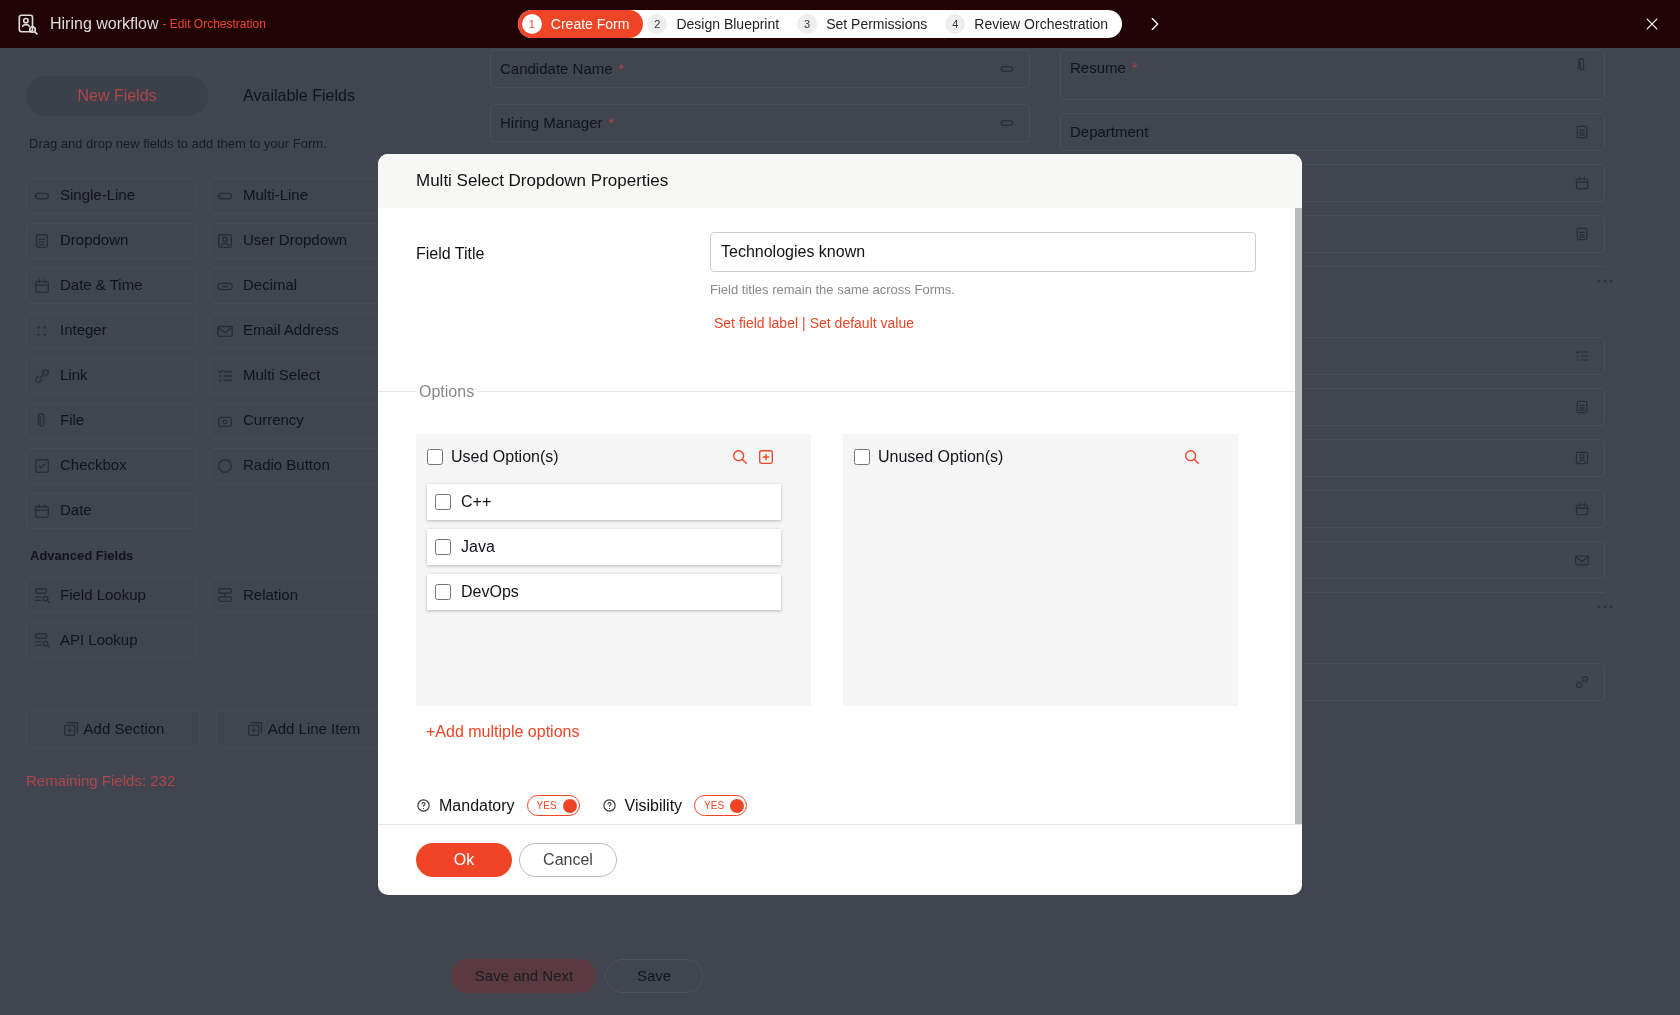 This screenshot has height=1015, width=1680. What do you see at coordinates (833, 290) in the screenshot?
I see `field-title-hint: Field titles remain the same across Forms.` at bounding box center [833, 290].